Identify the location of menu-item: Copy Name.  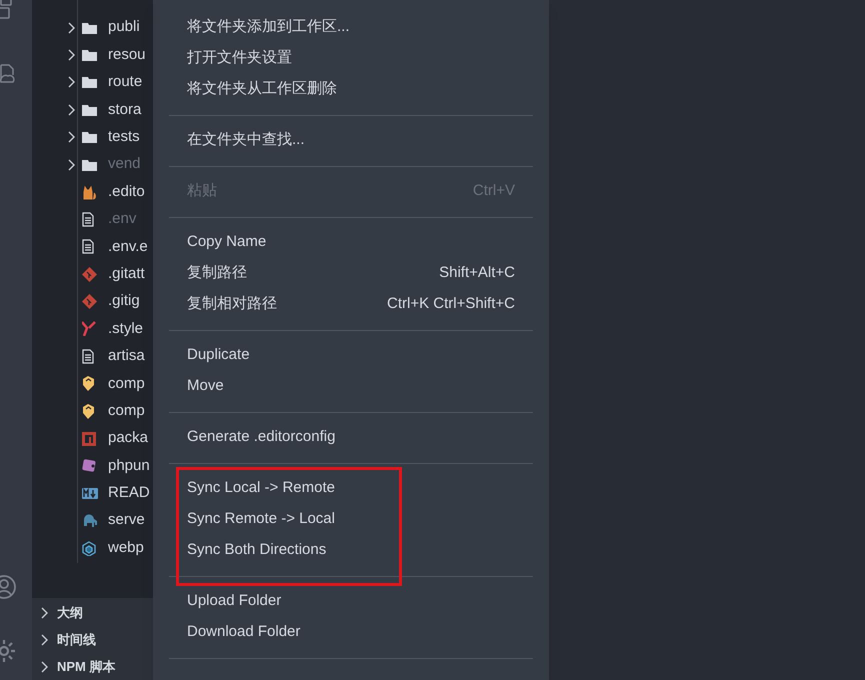
(351, 242).